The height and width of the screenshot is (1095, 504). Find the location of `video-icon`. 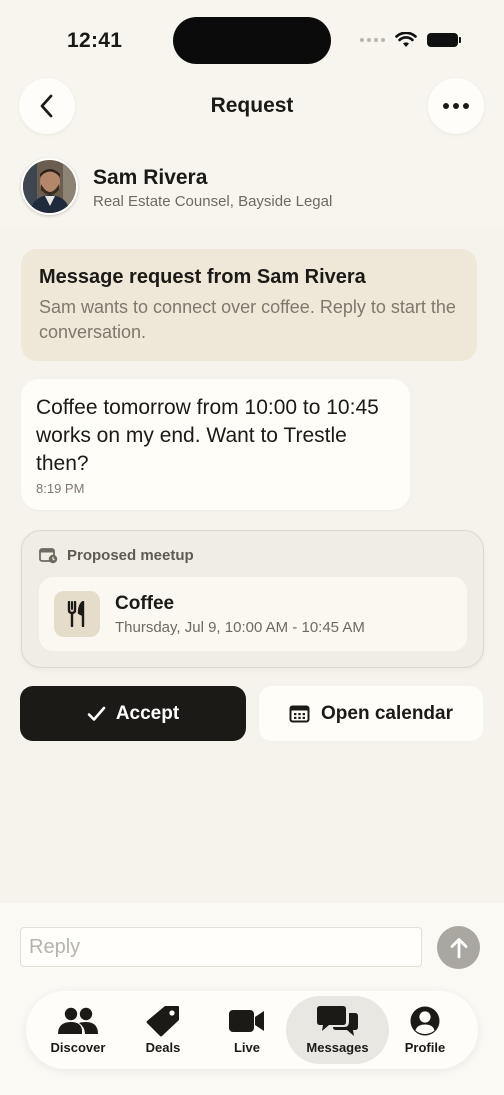

video-icon is located at coordinates (246, 1021).